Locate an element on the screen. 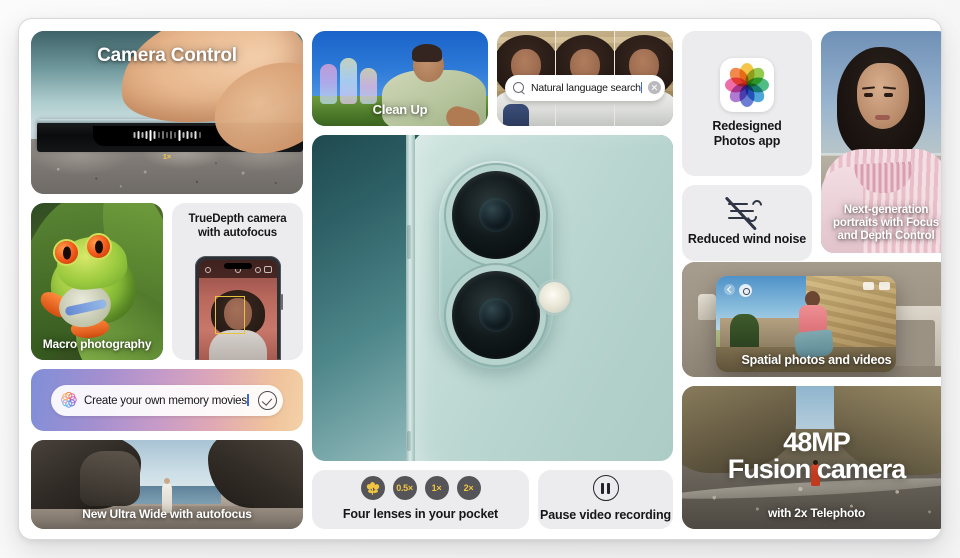 The width and height of the screenshot is (960, 558). tile-reduced-wind-noise: Reduced wind noise is located at coordinates (747, 223).